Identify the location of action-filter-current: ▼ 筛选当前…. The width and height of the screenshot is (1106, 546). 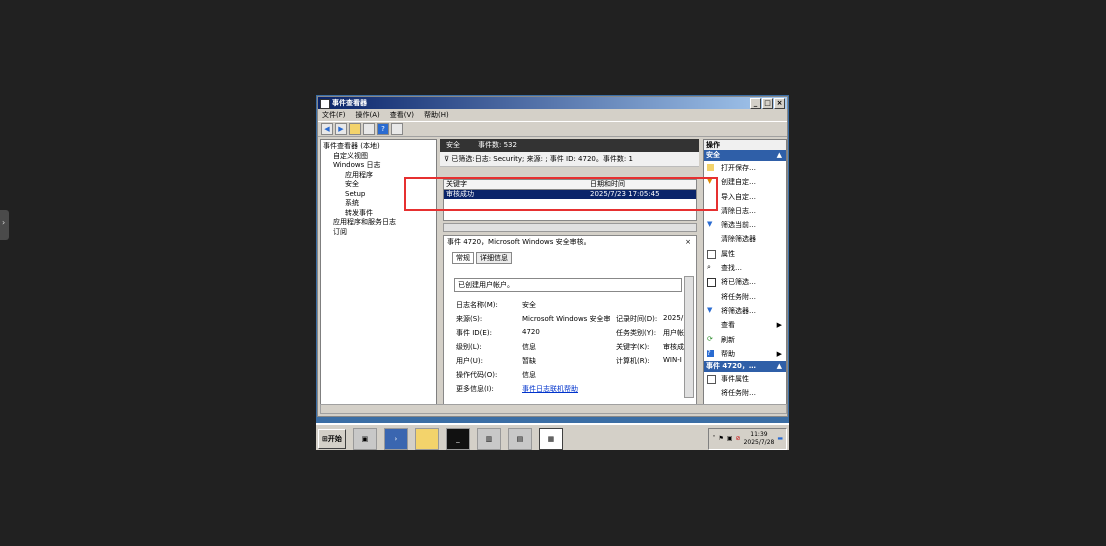
(745, 225).